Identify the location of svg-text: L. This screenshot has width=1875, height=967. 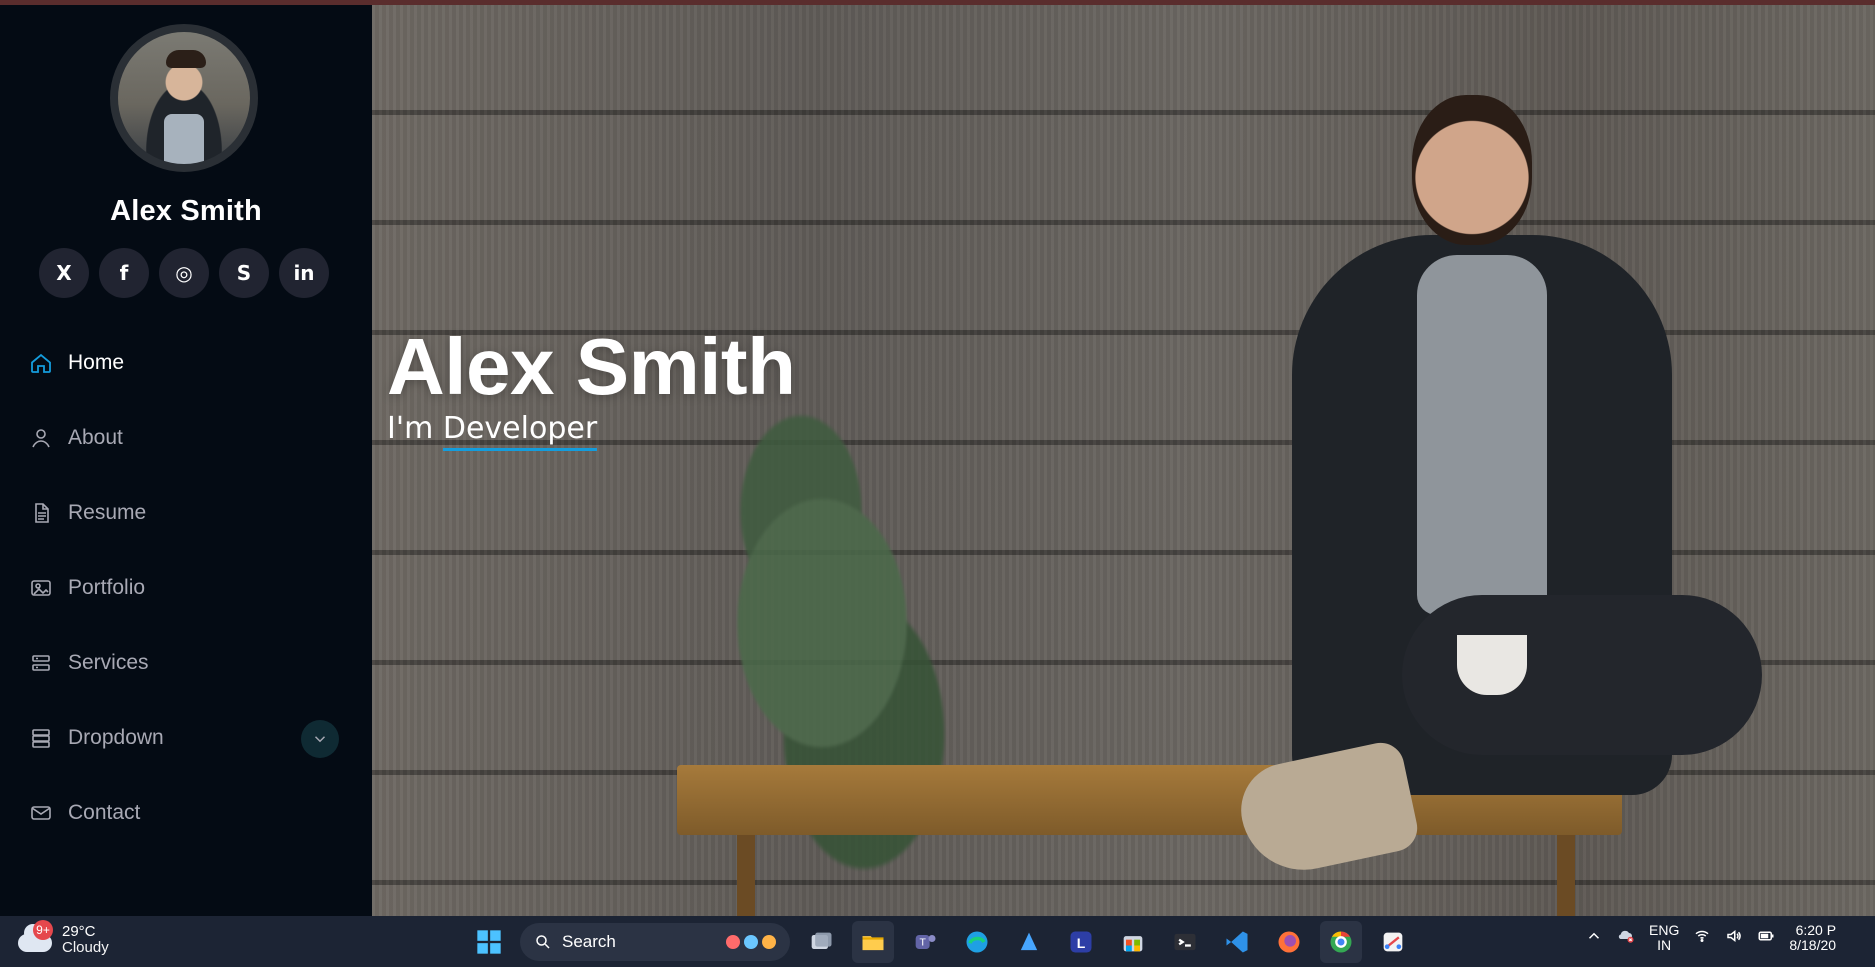
(1081, 943).